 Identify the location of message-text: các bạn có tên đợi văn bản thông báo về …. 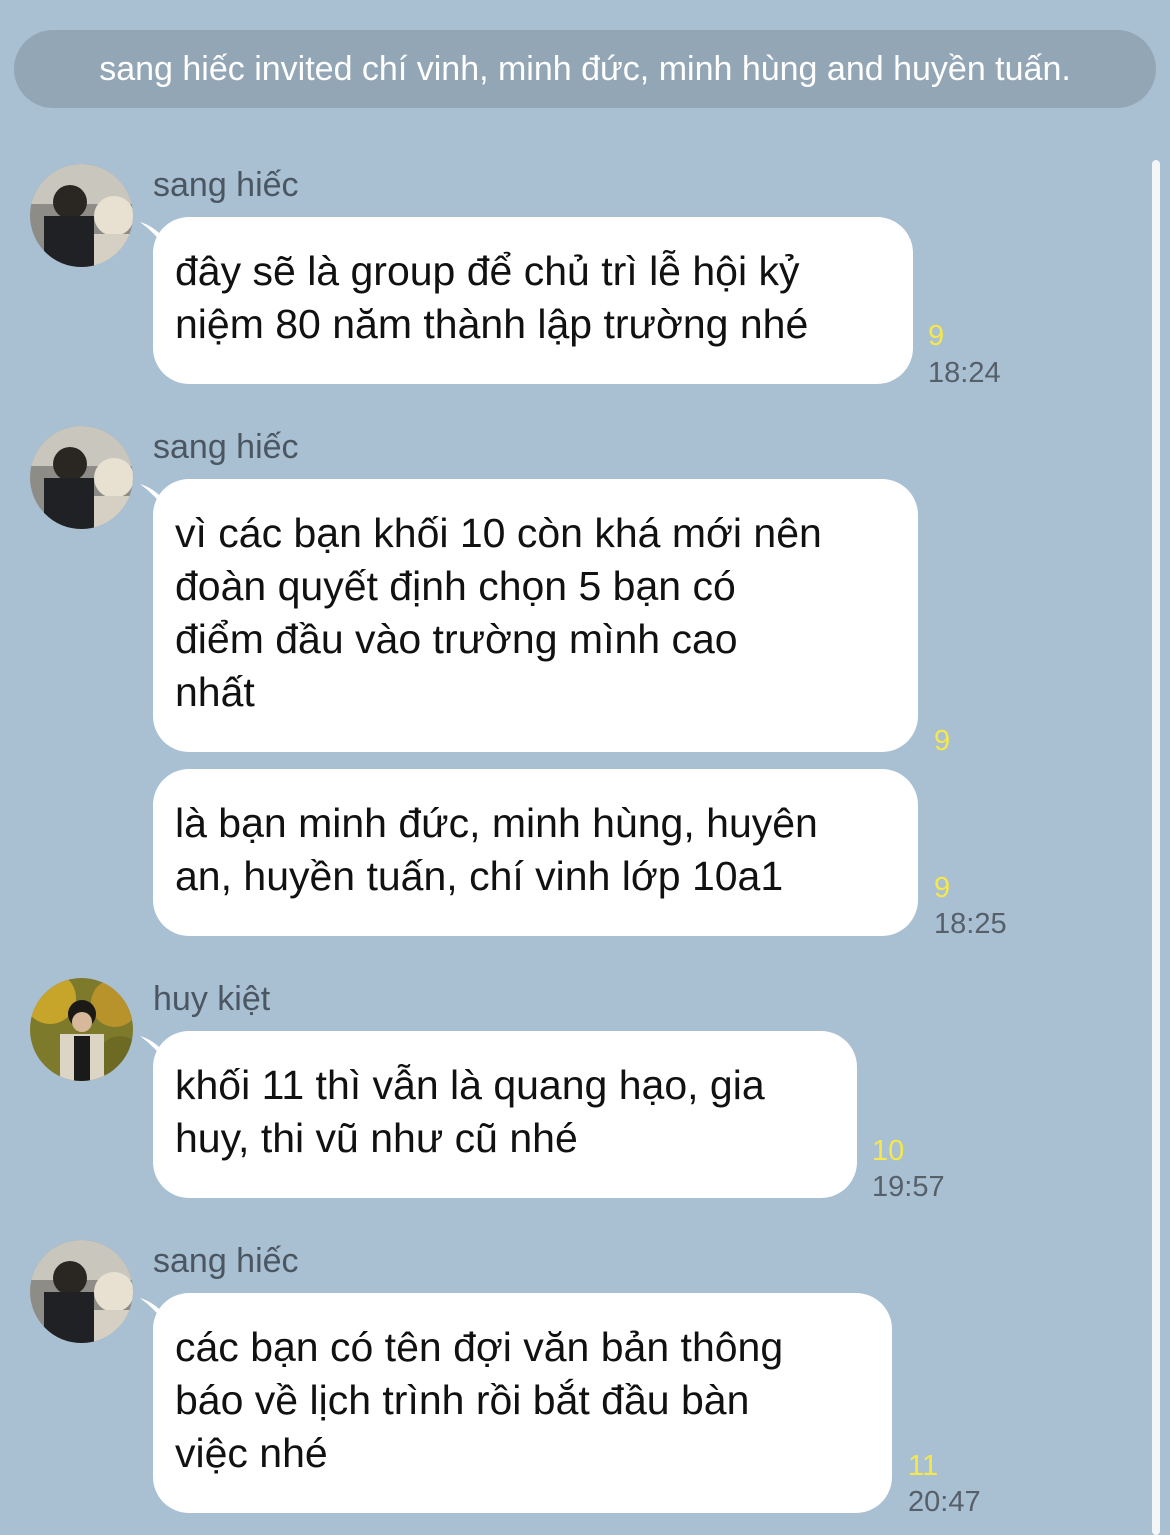
(479, 1400).